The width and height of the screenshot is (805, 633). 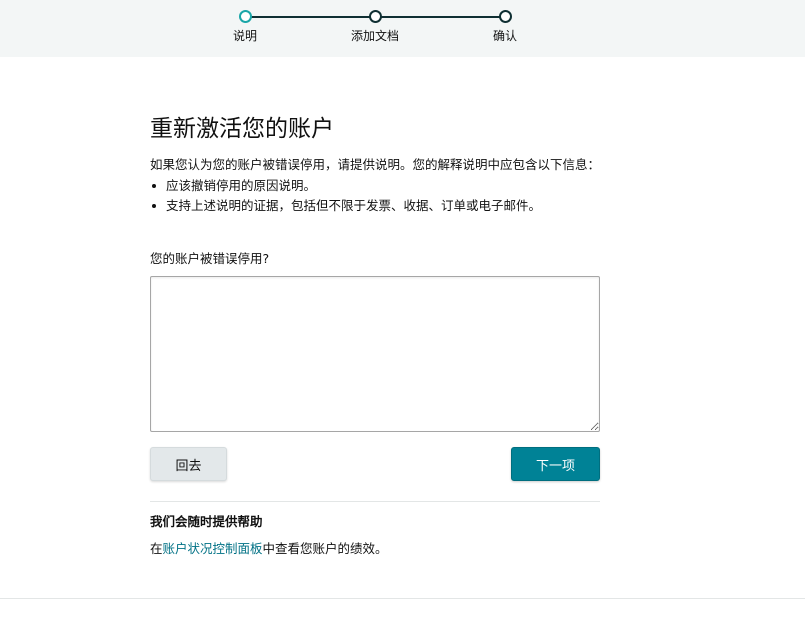 What do you see at coordinates (375, 501) in the screenshot?
I see `section-divider` at bounding box center [375, 501].